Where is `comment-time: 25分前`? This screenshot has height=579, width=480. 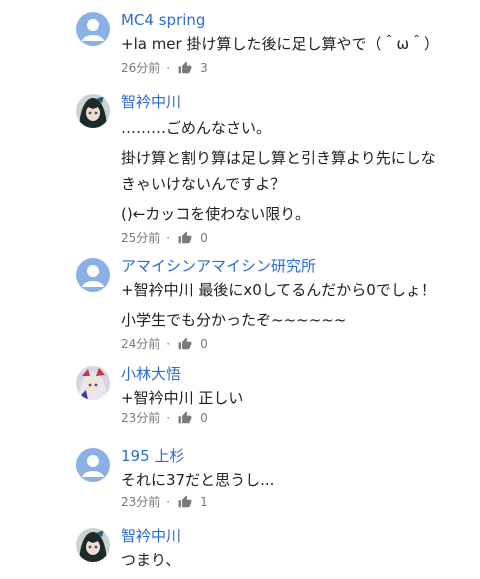
comment-time: 25分前 is located at coordinates (141, 238).